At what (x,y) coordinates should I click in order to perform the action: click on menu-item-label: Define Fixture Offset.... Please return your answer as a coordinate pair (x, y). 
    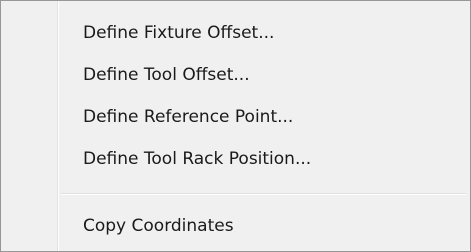
    Looking at the image, I should click on (179, 33).